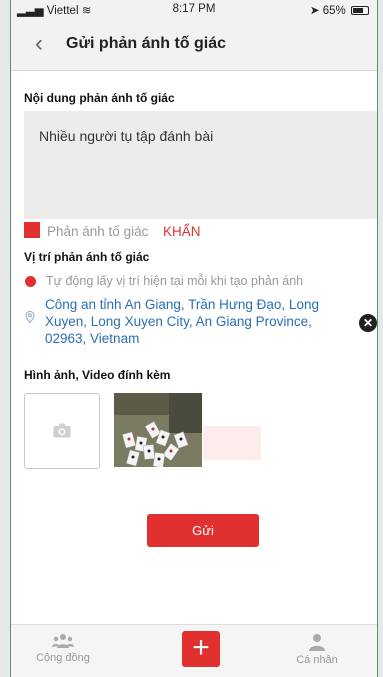  I want to click on page-title: Gửi phản ánh tố giác, so click(146, 43).